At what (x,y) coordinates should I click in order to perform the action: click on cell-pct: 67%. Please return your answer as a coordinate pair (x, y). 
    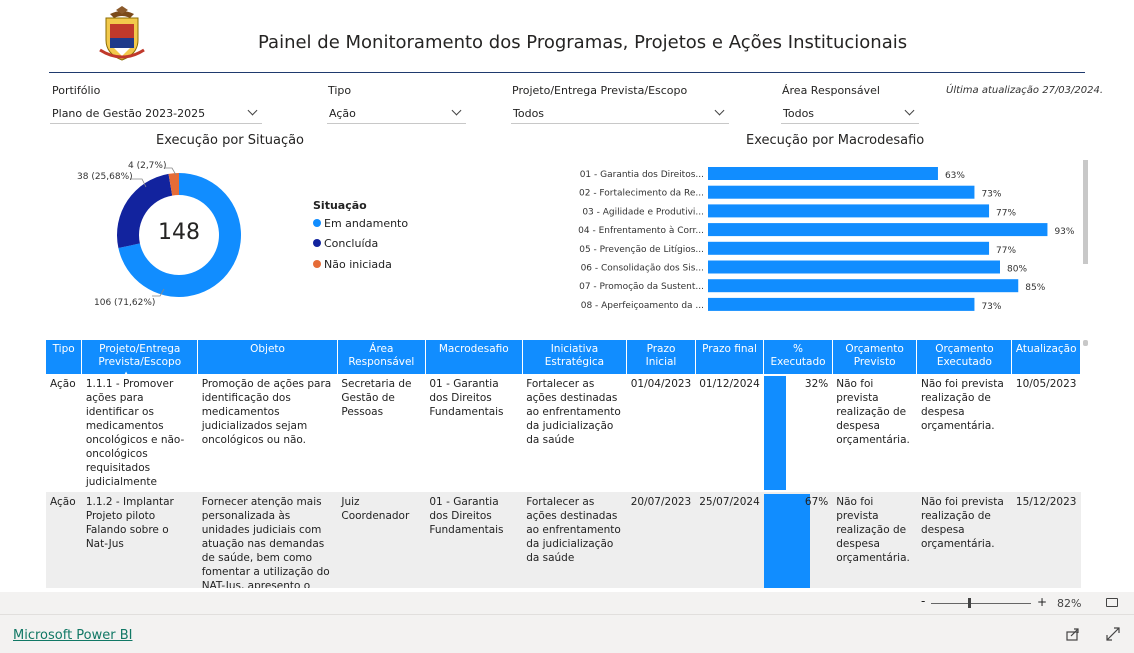
    Looking at the image, I should click on (798, 540).